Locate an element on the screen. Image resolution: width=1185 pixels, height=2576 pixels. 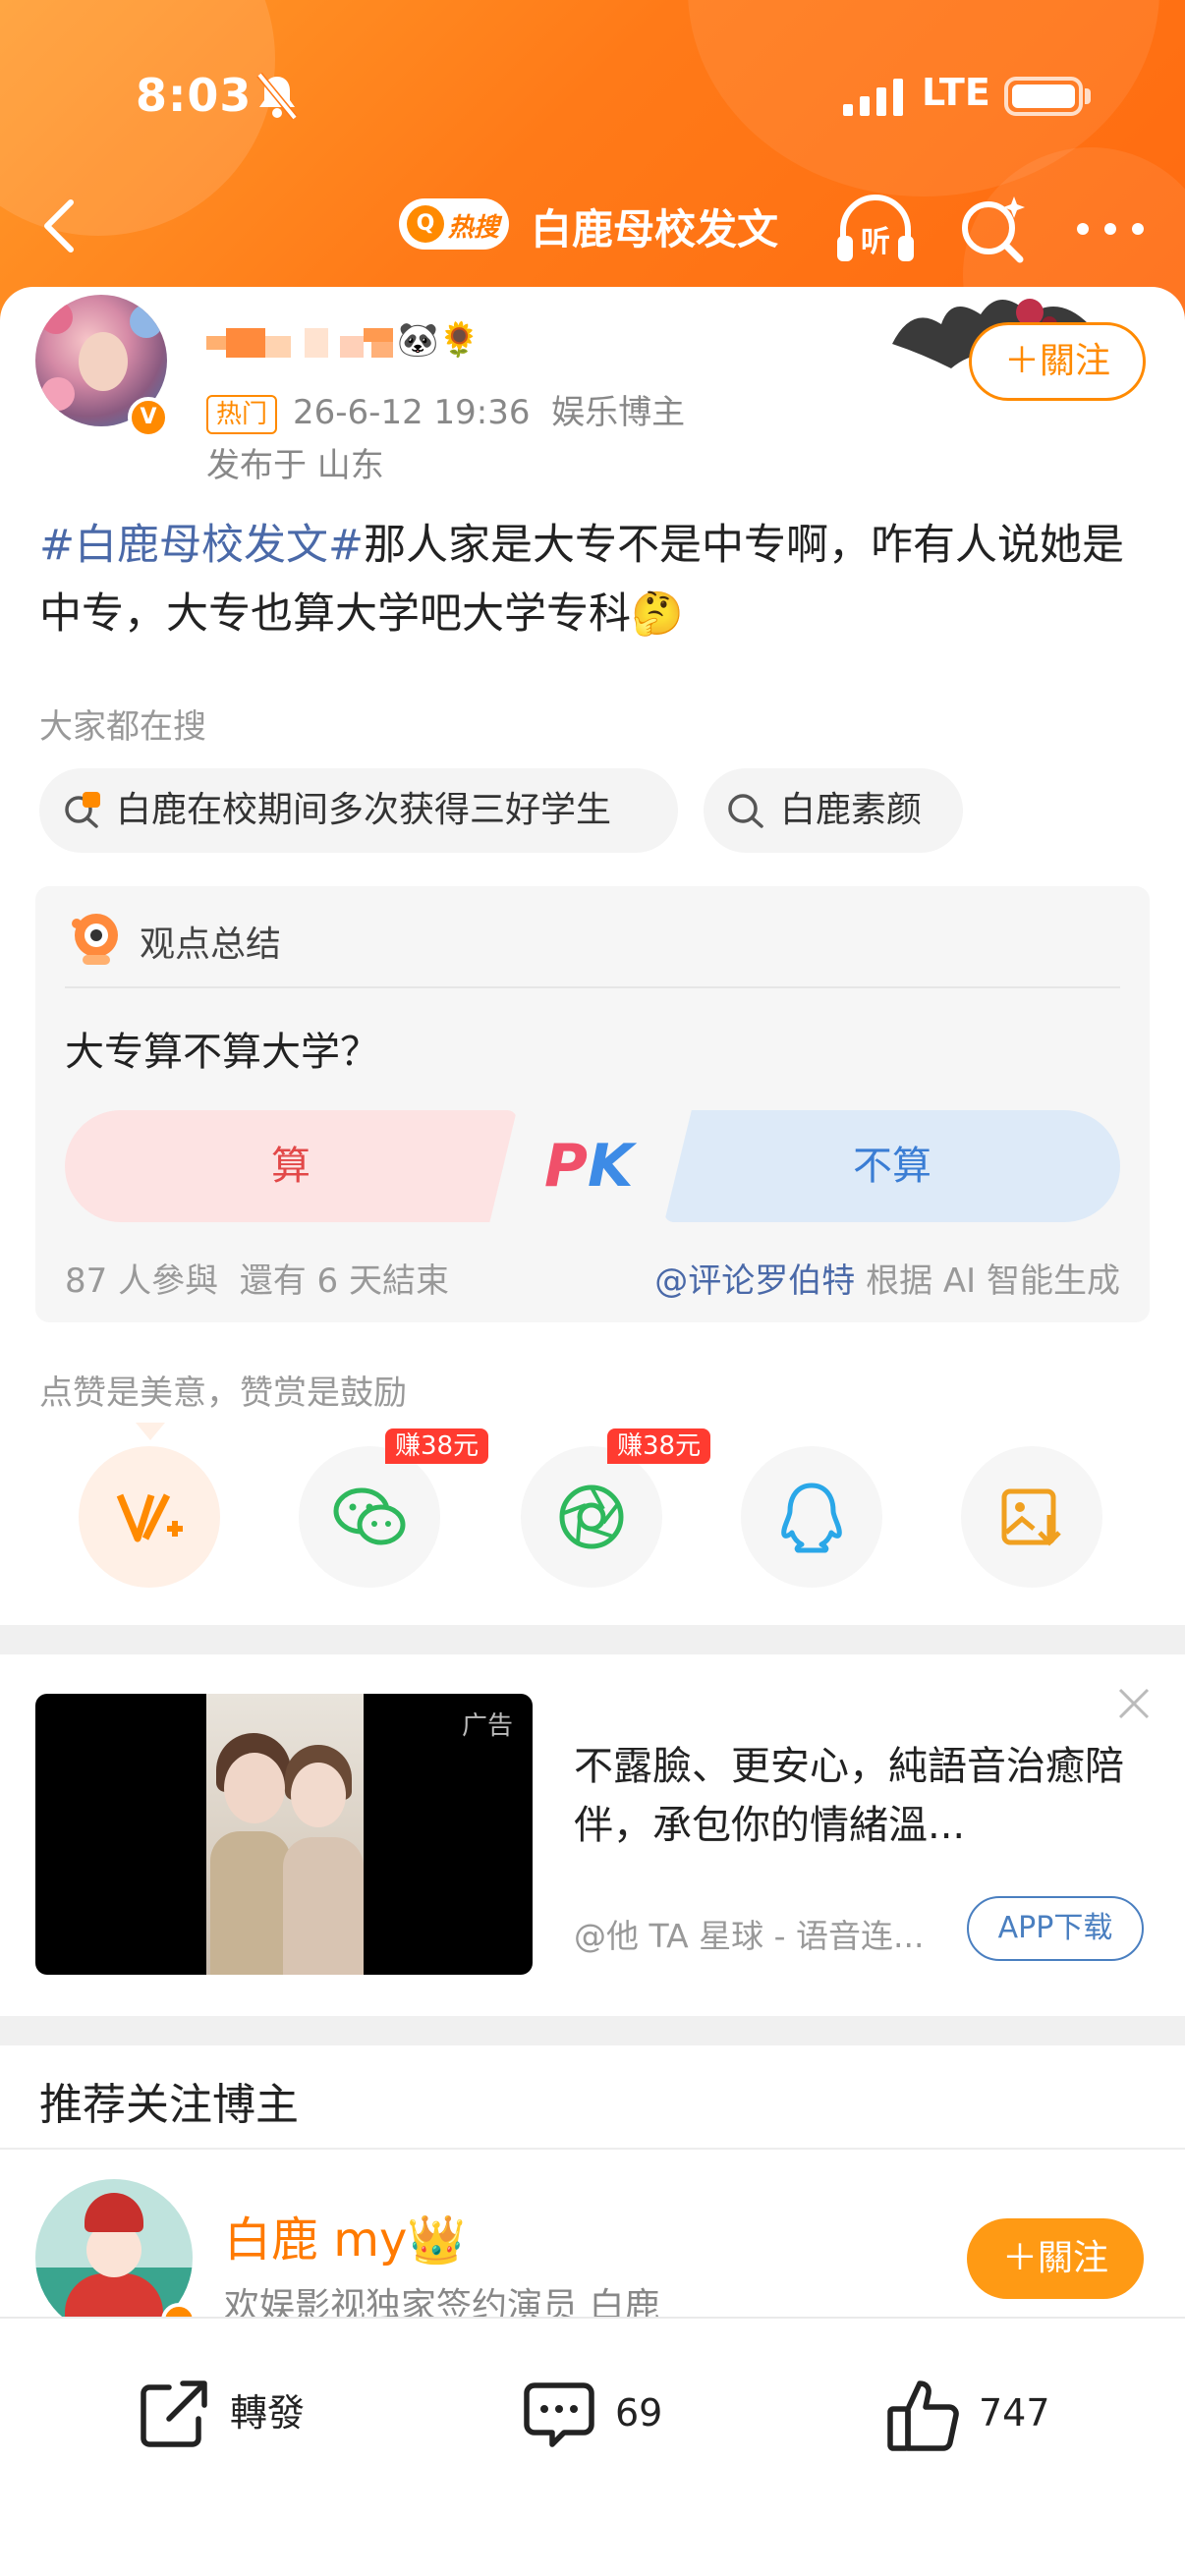
bottom-action-bar: 轉發 69 747 is located at coordinates (592, 2446).